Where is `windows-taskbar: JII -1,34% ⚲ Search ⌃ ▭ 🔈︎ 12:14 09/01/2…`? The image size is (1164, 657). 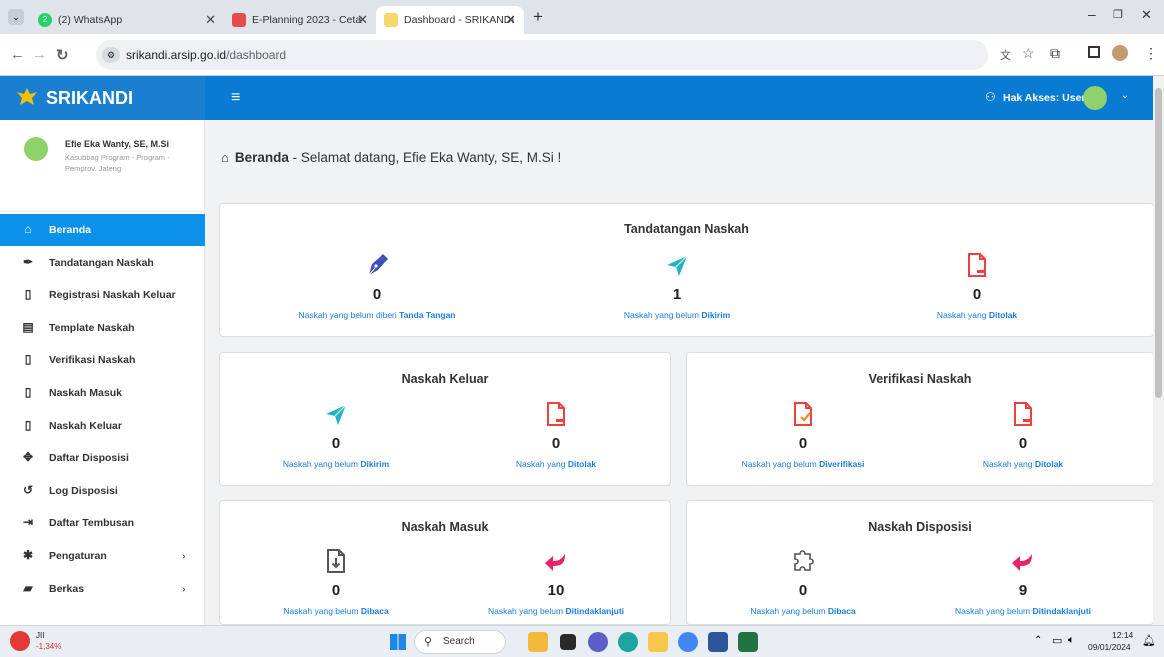 windows-taskbar: JII -1,34% ⚲ Search ⌃ ▭ 🔈︎ 12:14 09/01/2… is located at coordinates (582, 641).